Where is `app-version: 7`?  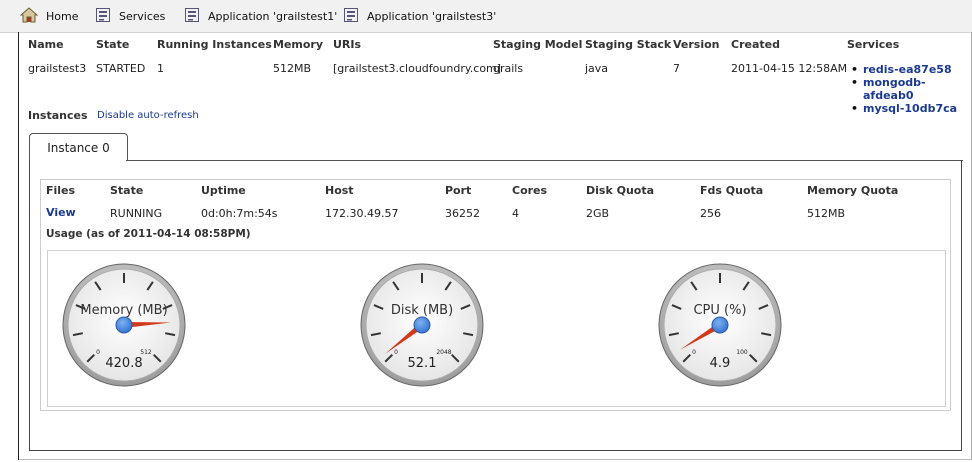 app-version: 7 is located at coordinates (676, 68).